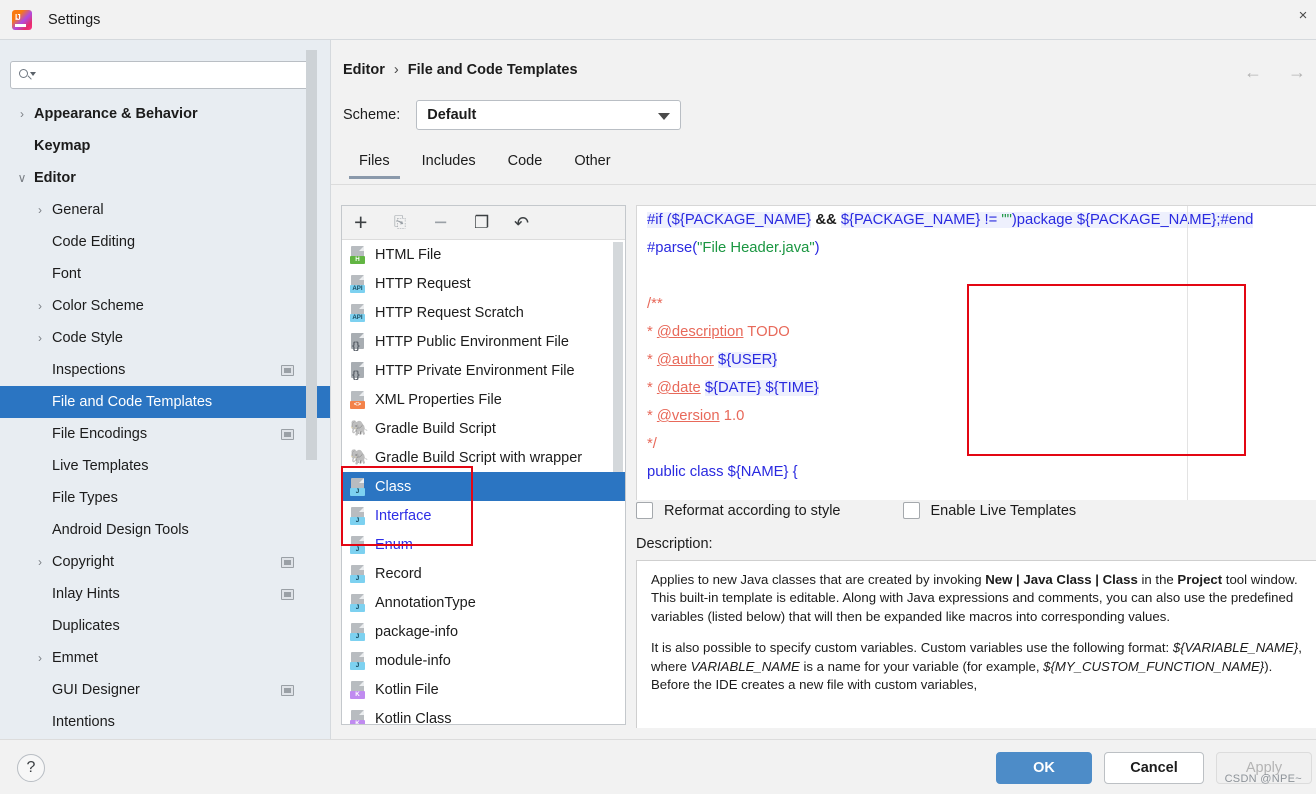 This screenshot has width=1316, height=794. I want to click on list-item-label: HTTP Request, so click(423, 283).